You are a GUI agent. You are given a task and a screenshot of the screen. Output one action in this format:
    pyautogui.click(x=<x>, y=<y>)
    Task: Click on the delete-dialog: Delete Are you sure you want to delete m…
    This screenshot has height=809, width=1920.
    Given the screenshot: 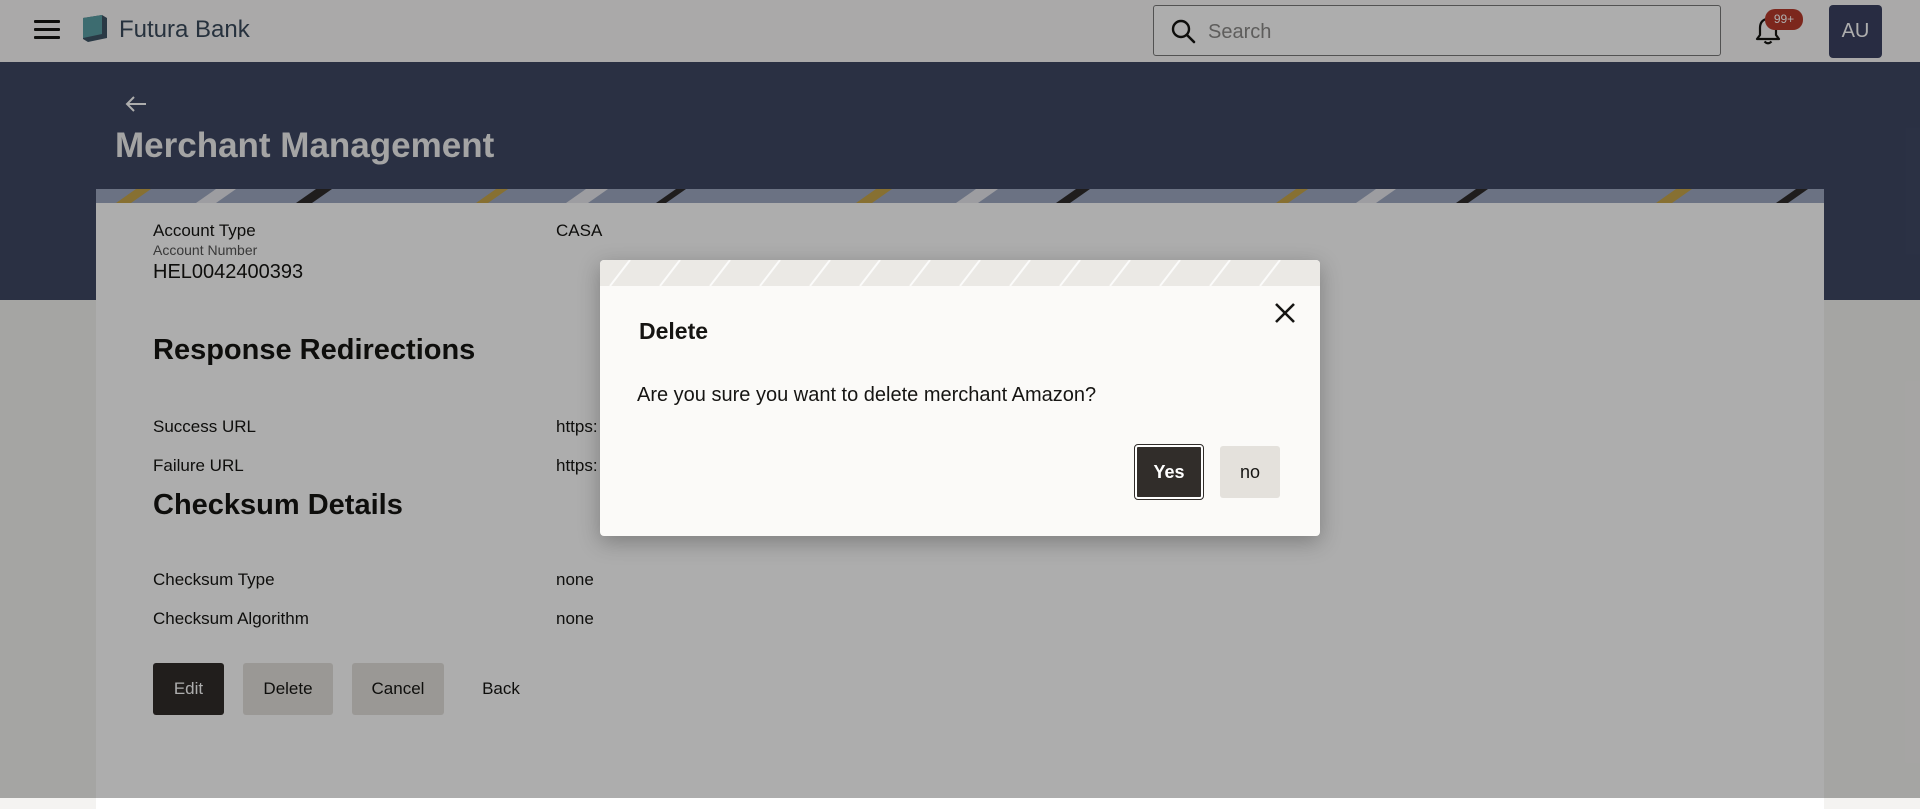 What is the action you would take?
    pyautogui.click(x=960, y=398)
    